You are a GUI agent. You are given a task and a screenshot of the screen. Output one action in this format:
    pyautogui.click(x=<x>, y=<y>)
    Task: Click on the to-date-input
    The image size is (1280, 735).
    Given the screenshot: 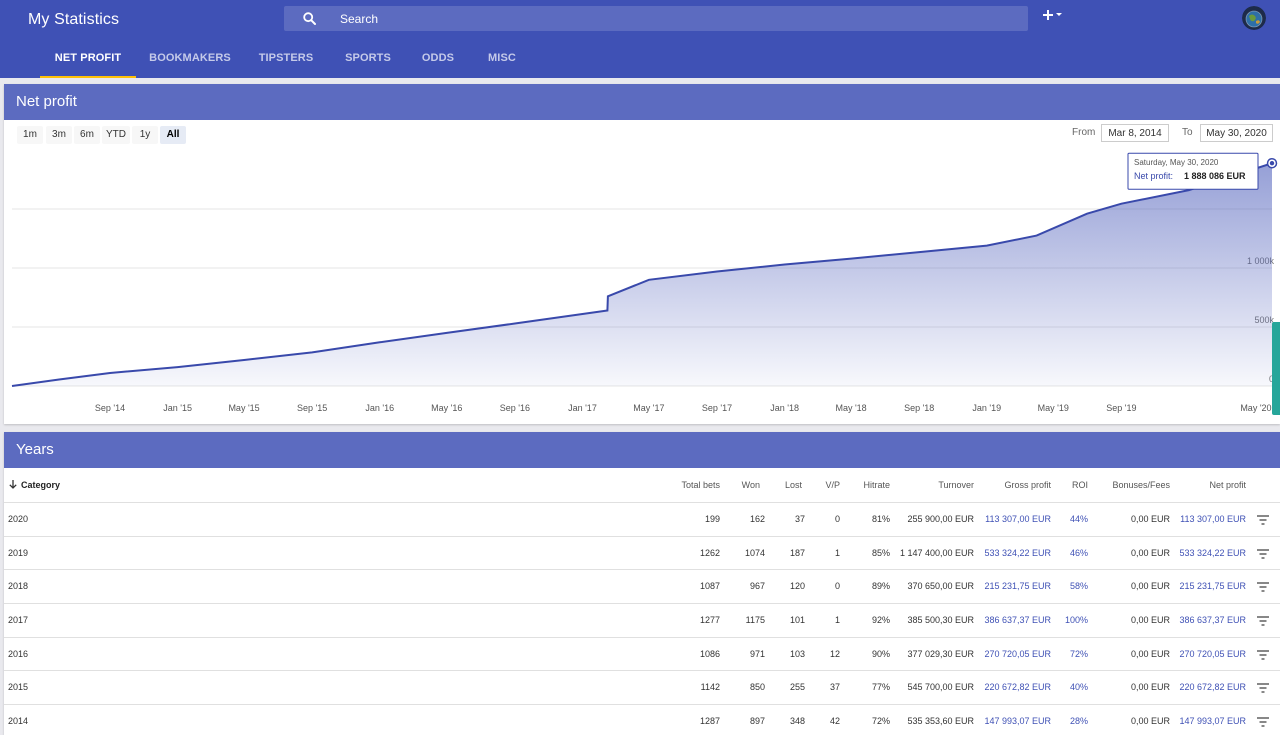 What is the action you would take?
    pyautogui.click(x=1236, y=133)
    